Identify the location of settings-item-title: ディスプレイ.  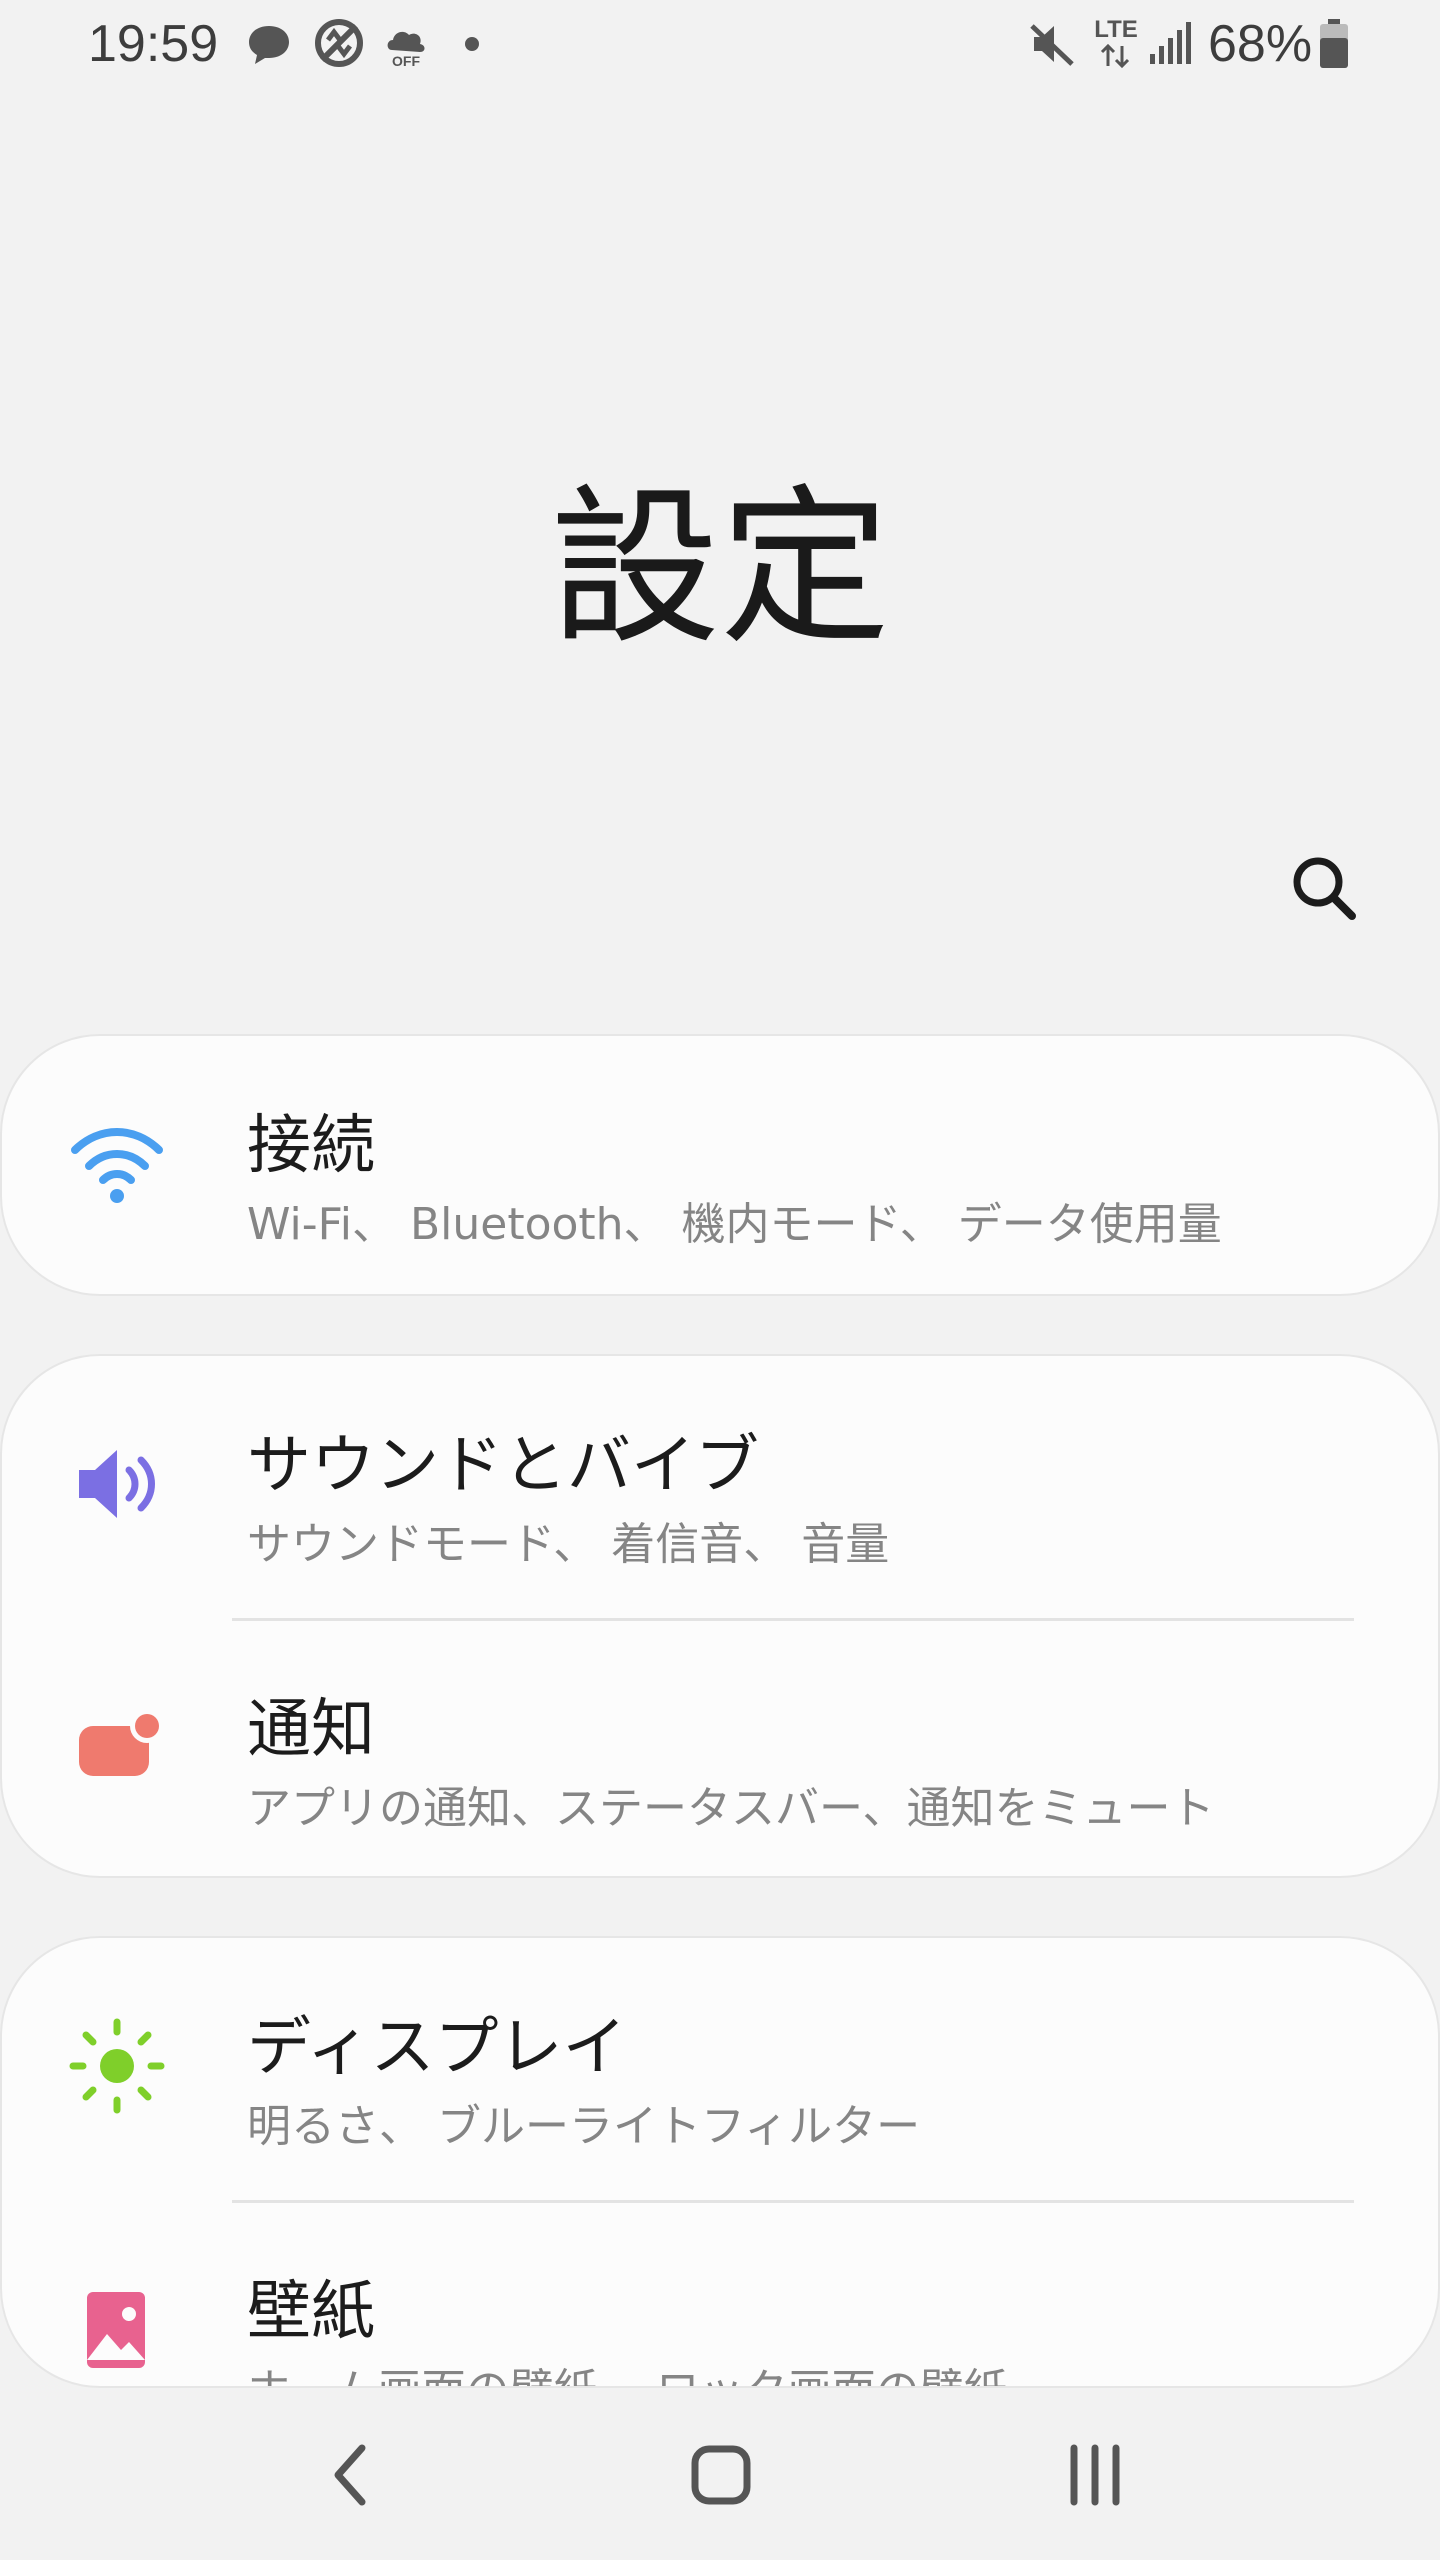
(437, 2048).